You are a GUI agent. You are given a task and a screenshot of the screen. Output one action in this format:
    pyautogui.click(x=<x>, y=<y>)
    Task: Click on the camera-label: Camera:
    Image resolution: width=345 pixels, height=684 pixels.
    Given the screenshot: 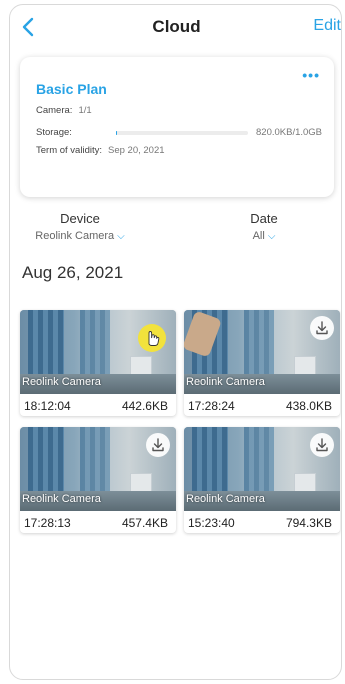 What is the action you would take?
    pyautogui.click(x=54, y=110)
    